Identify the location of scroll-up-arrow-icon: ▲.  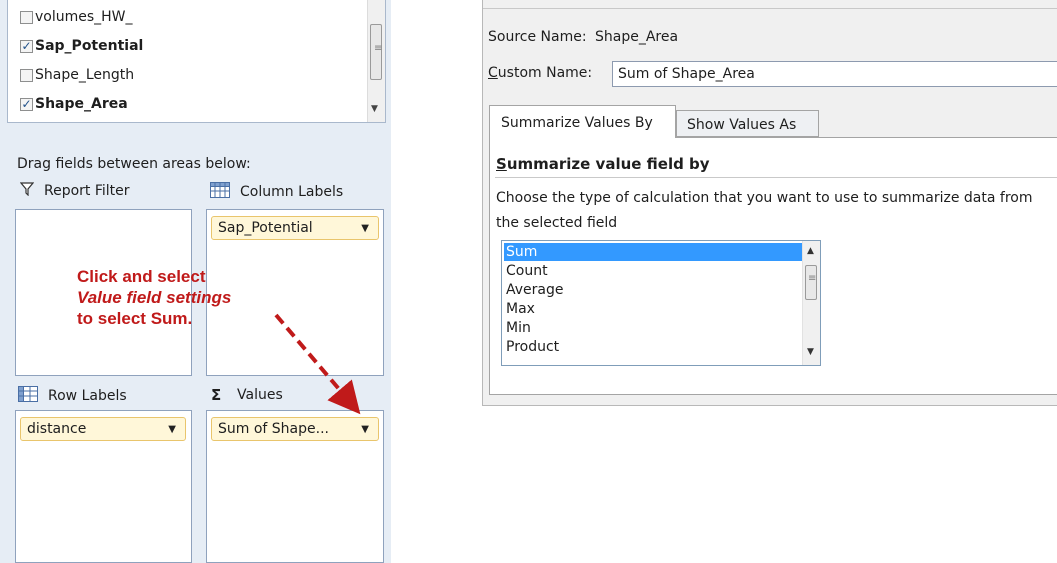
(810, 251).